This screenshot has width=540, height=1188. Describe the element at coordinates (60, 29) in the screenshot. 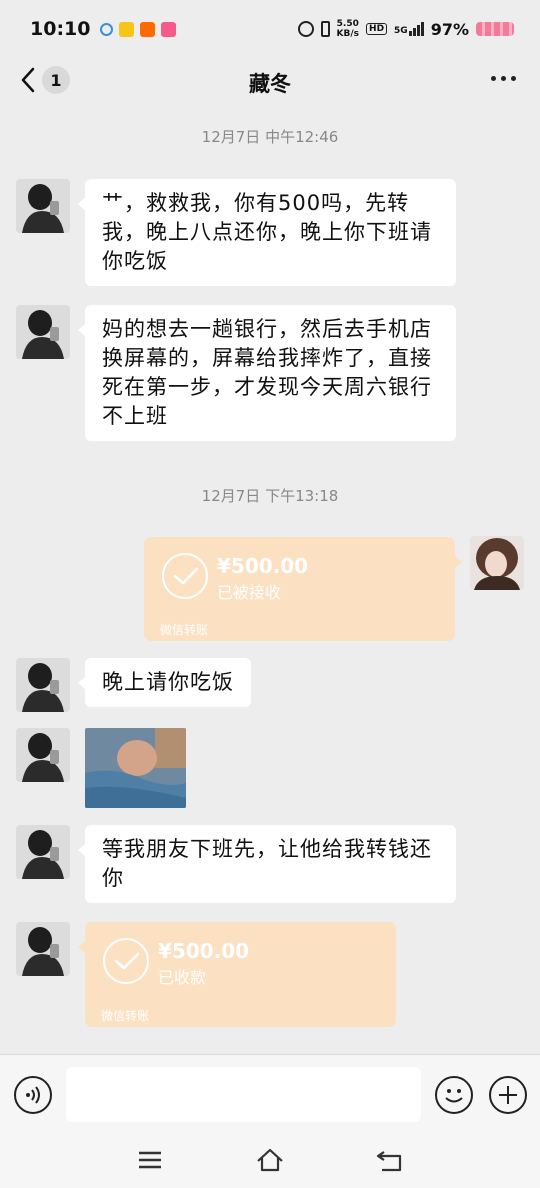

I see `status-time: 10:10` at that location.